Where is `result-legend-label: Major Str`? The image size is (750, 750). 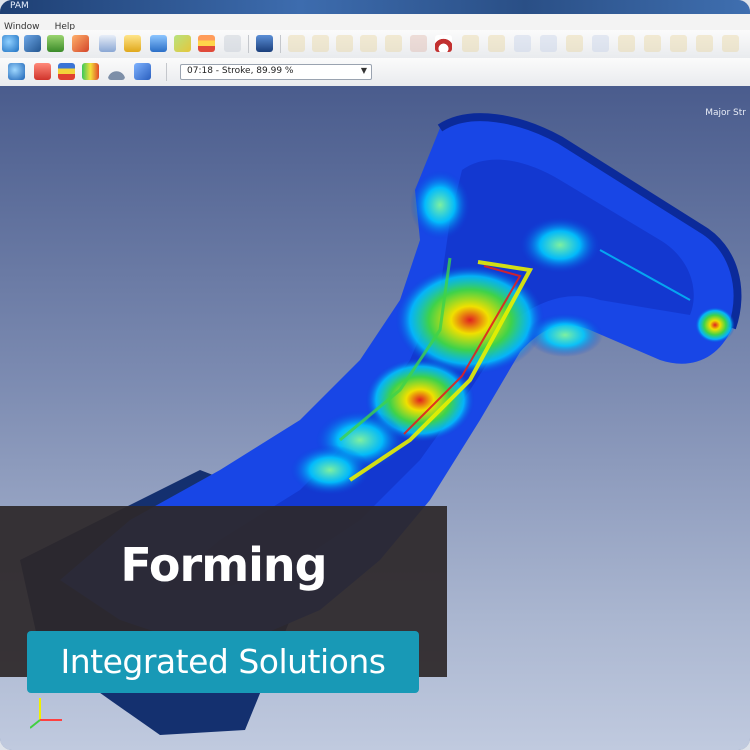 result-legend-label: Major Str is located at coordinates (725, 113).